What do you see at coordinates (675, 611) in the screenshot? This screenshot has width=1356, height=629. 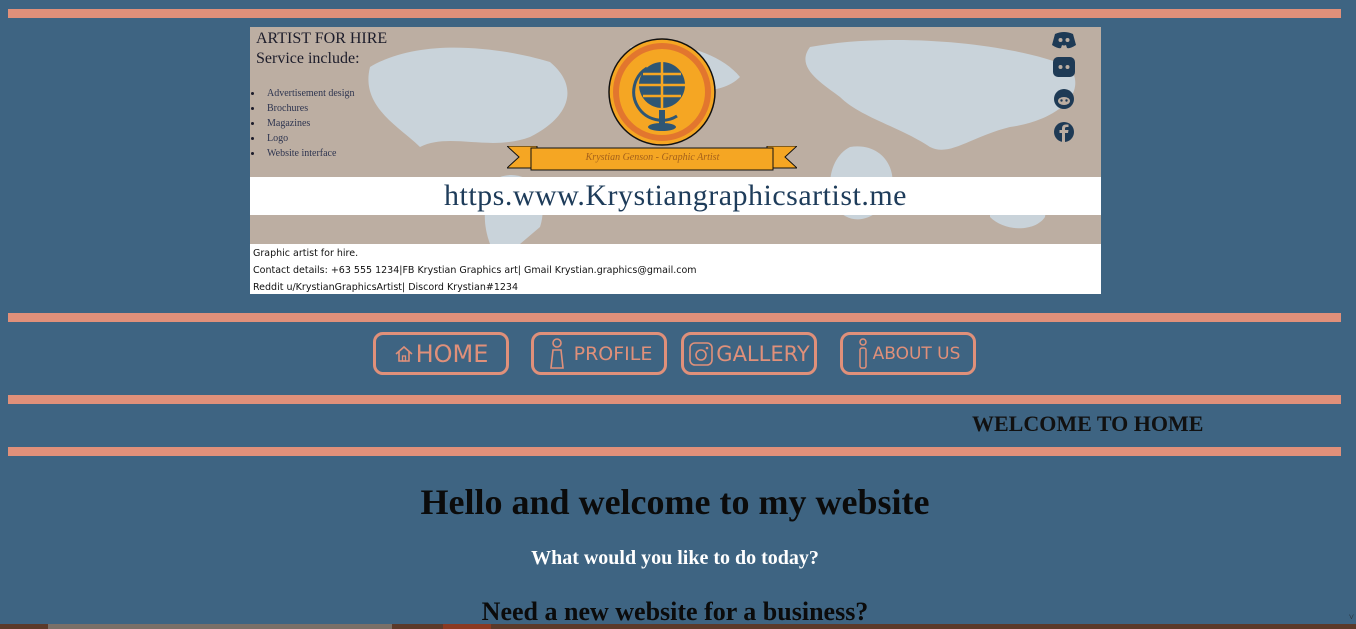 I see `business-question: Need a new website for a business?` at bounding box center [675, 611].